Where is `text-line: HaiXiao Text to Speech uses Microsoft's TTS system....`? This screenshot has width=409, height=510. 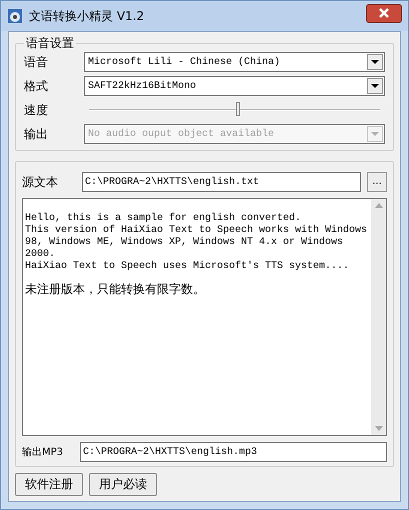
text-line: HaiXiao Text to Speech uses Microsoft's TTS system.... is located at coordinates (187, 267).